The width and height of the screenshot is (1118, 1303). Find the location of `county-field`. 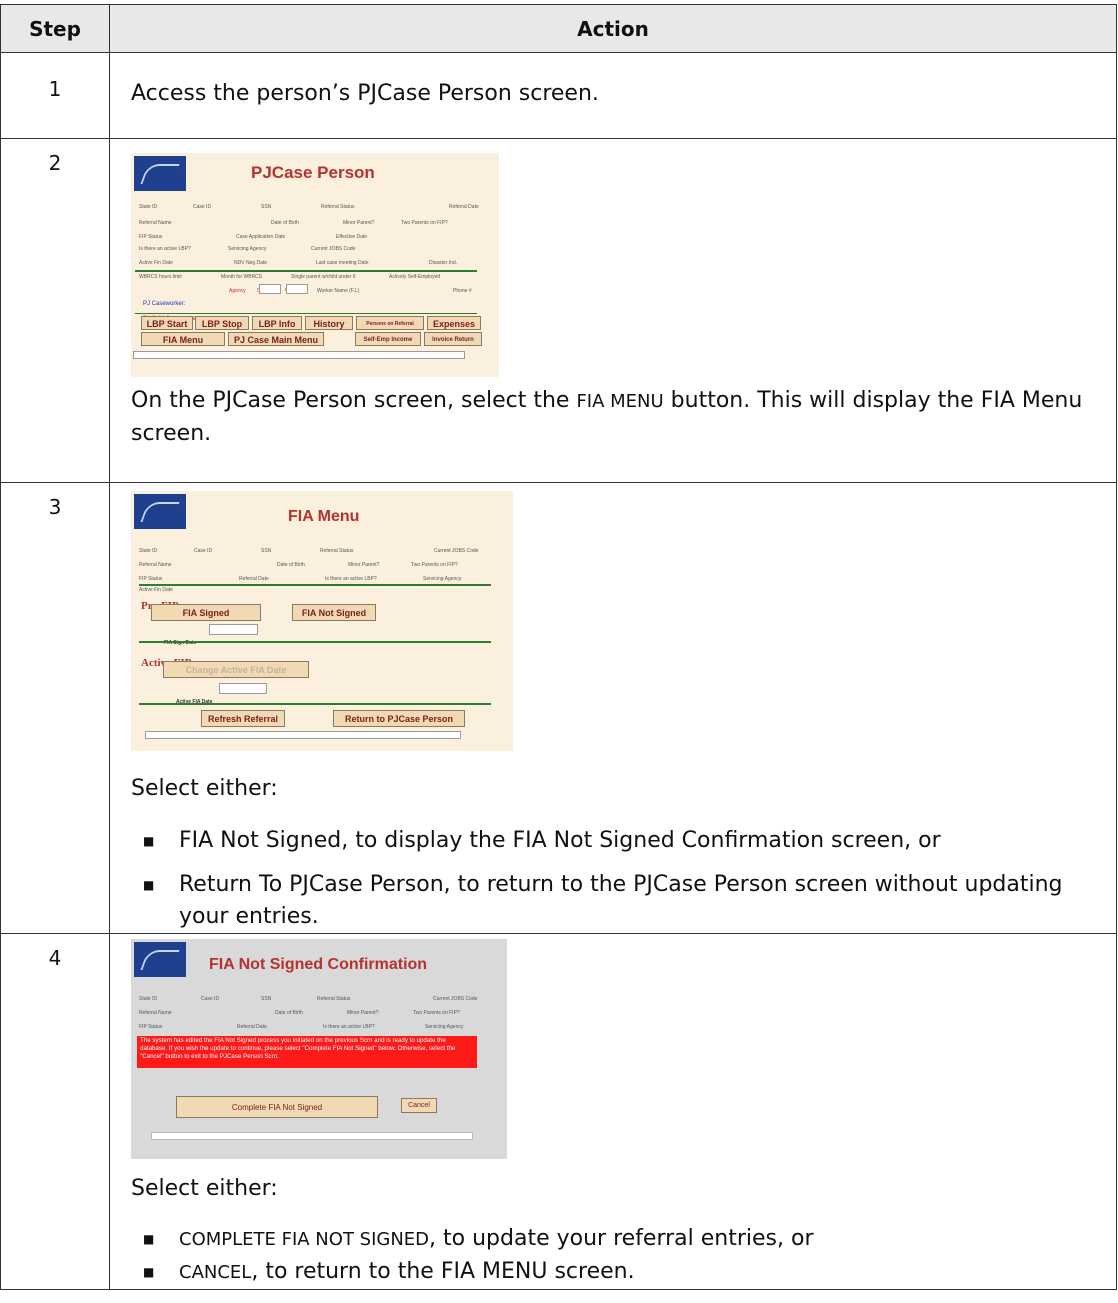

county-field is located at coordinates (297, 289).